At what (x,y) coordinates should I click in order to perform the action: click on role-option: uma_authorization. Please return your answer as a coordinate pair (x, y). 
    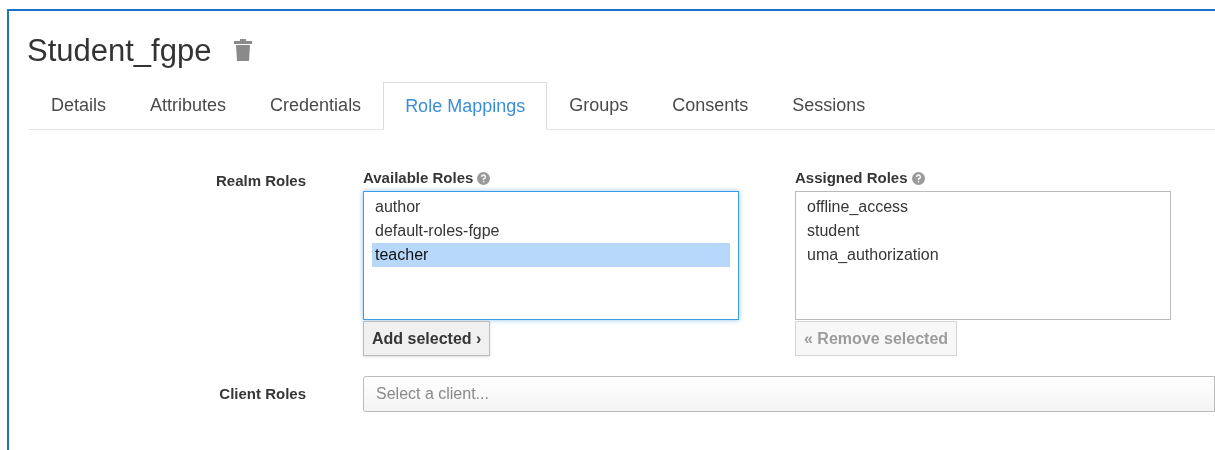
    Looking at the image, I should click on (983, 255).